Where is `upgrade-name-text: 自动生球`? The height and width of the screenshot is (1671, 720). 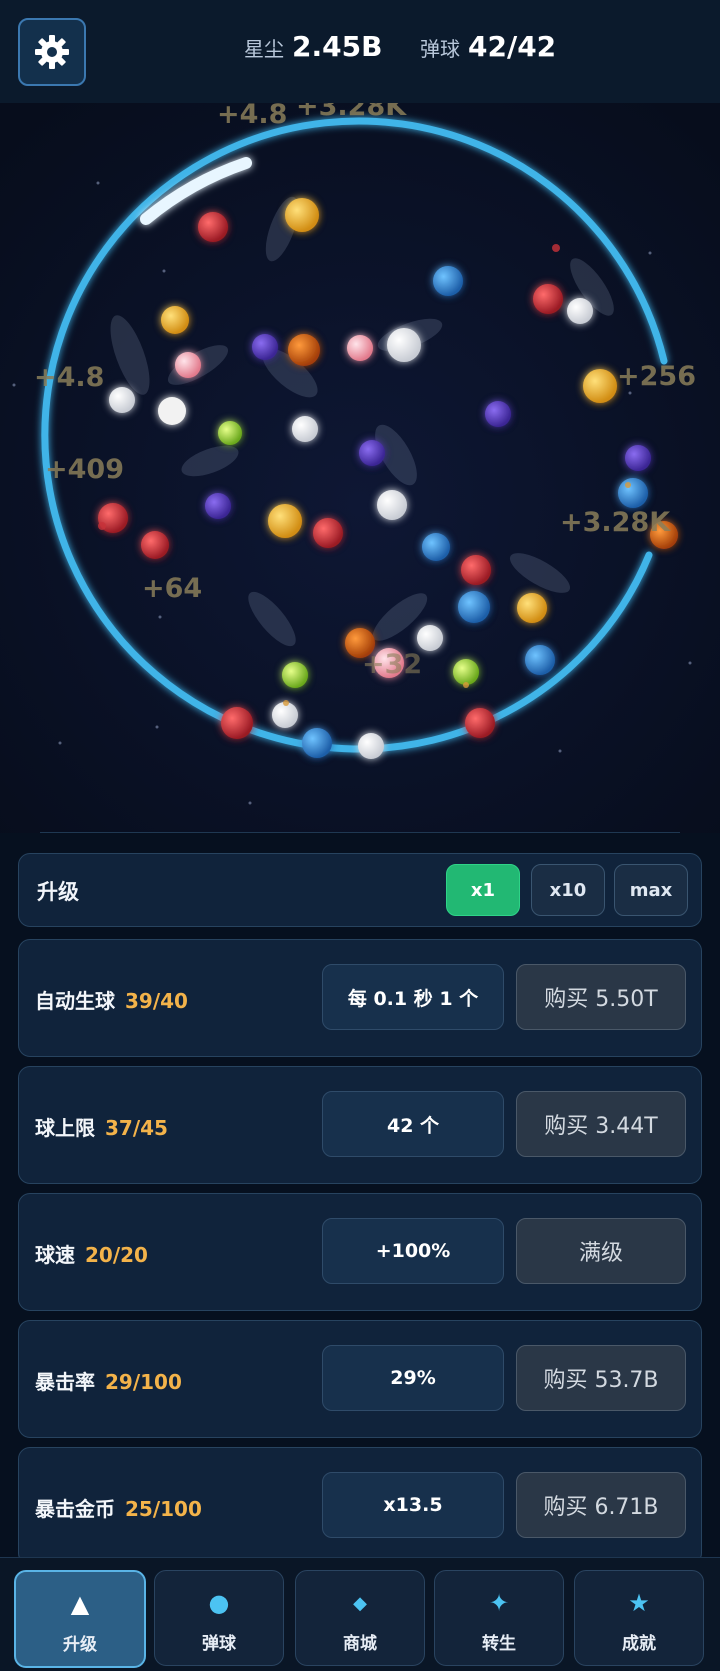
upgrade-name-text: 自动生球 is located at coordinates (75, 1001).